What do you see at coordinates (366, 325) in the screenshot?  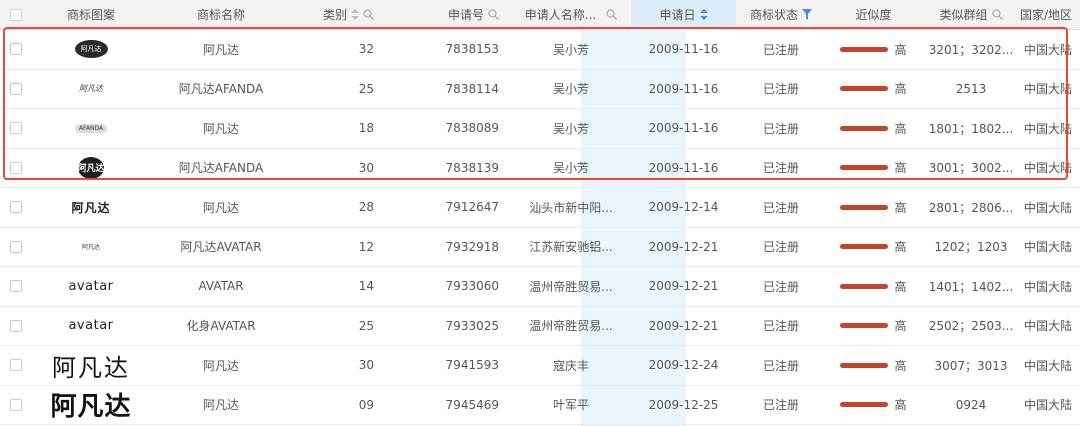 I see `trademark-class: 25` at bounding box center [366, 325].